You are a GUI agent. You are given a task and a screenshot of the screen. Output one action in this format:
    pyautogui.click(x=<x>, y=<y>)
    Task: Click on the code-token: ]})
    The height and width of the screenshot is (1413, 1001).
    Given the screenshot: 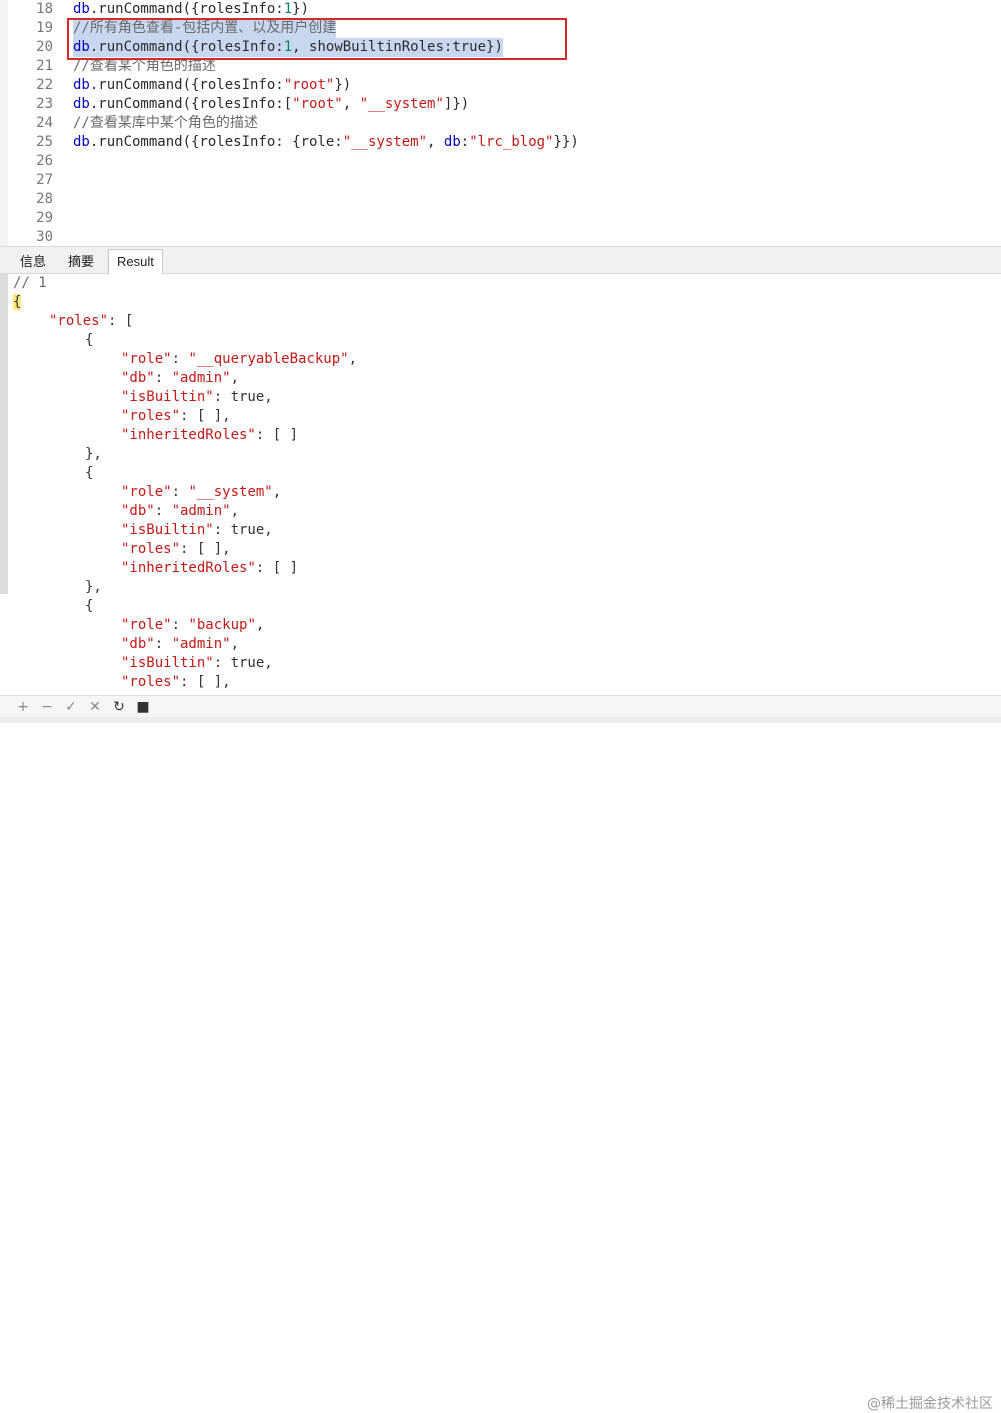 What is the action you would take?
    pyautogui.click(x=456, y=104)
    